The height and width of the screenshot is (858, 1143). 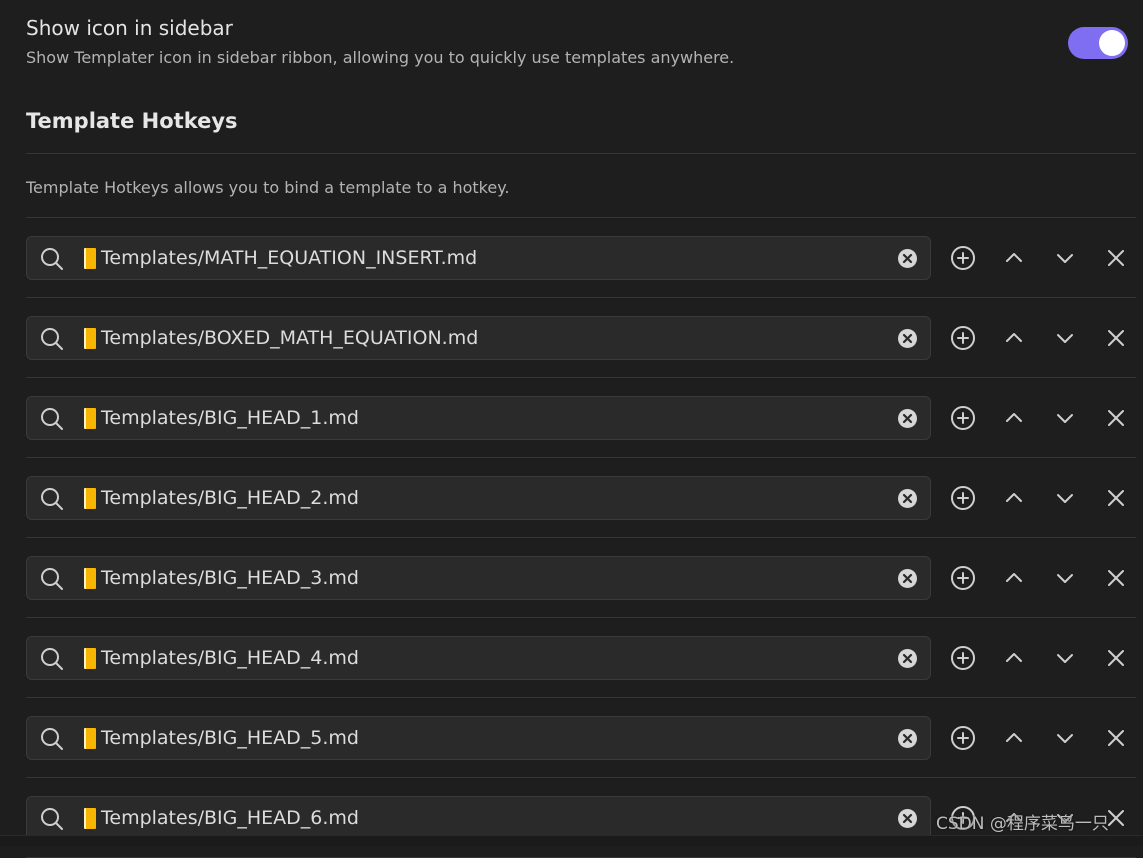 I want to click on template-path: Templates/BIG_HEAD_1.md, so click(x=230, y=418).